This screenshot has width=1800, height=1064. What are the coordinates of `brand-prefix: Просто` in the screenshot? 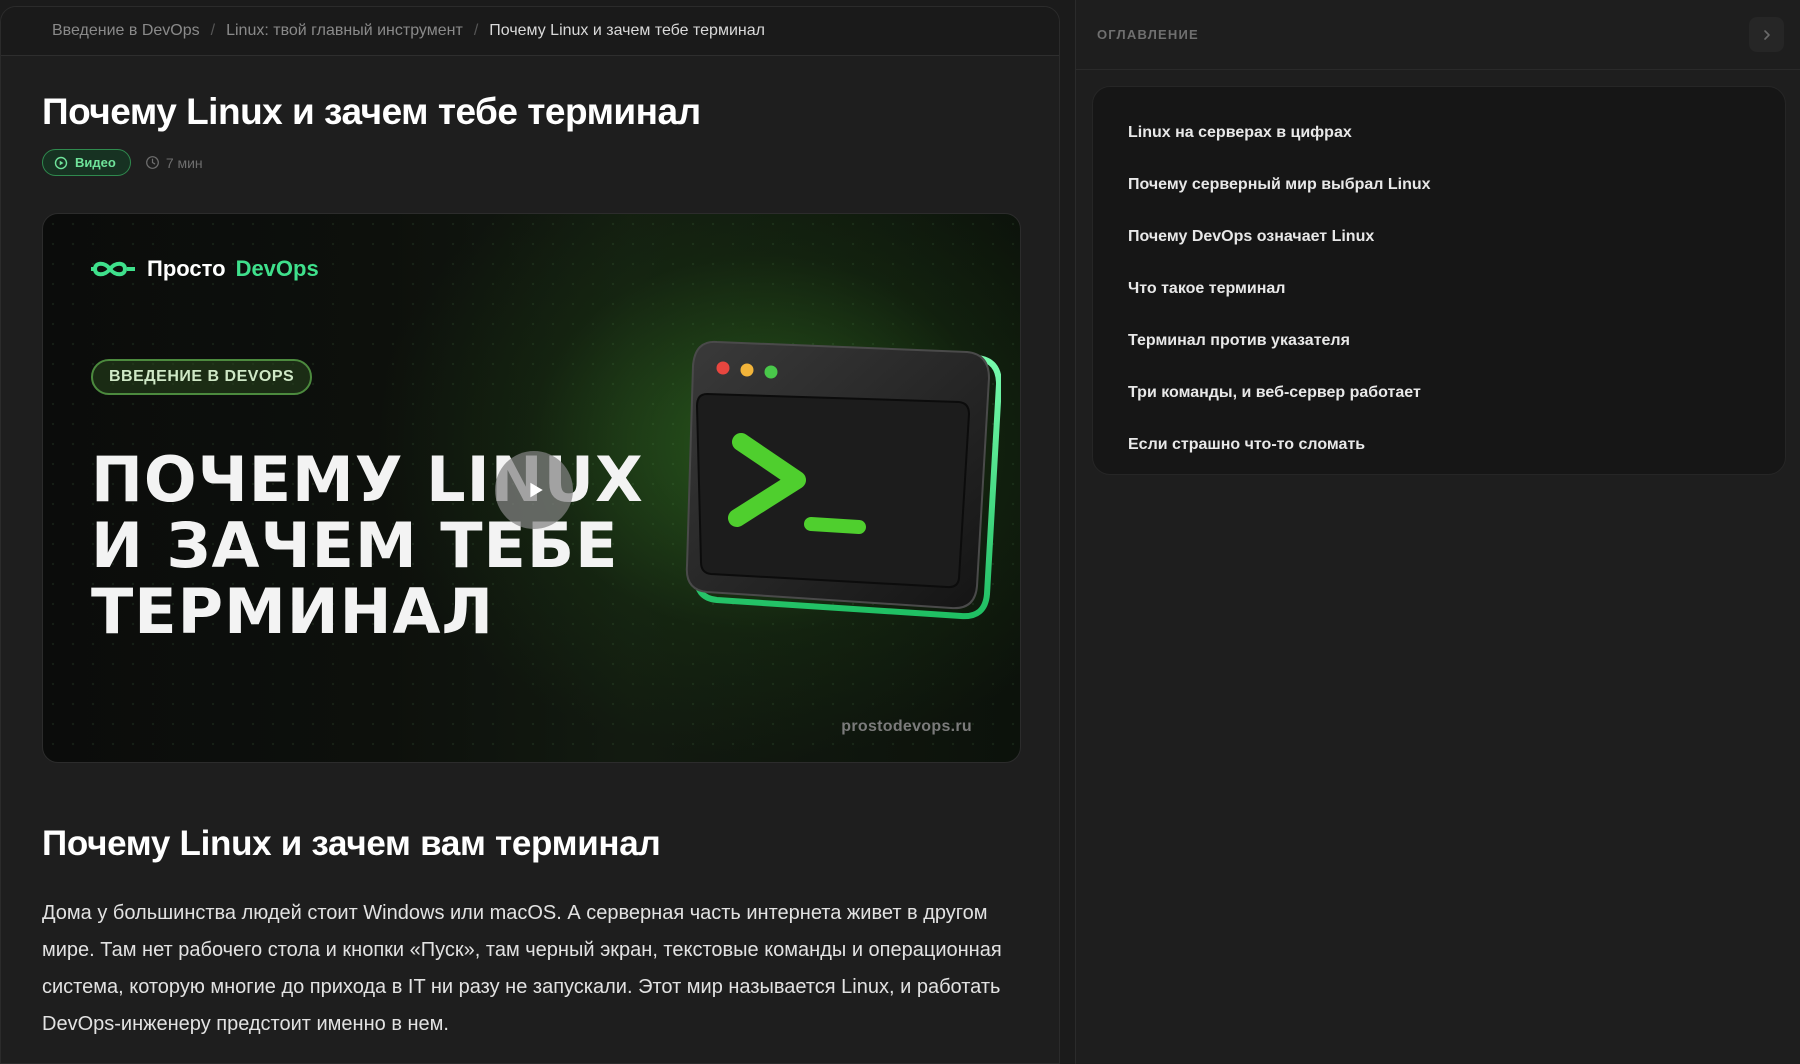 It's located at (186, 268).